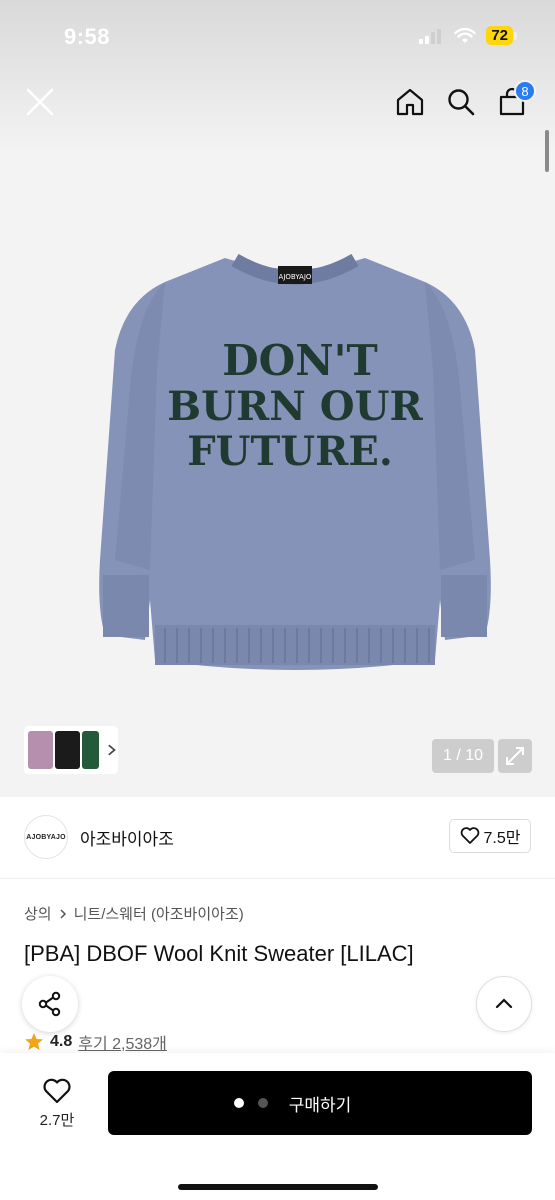 The width and height of the screenshot is (555, 1200). I want to click on status-icons: 72, so click(467, 35).